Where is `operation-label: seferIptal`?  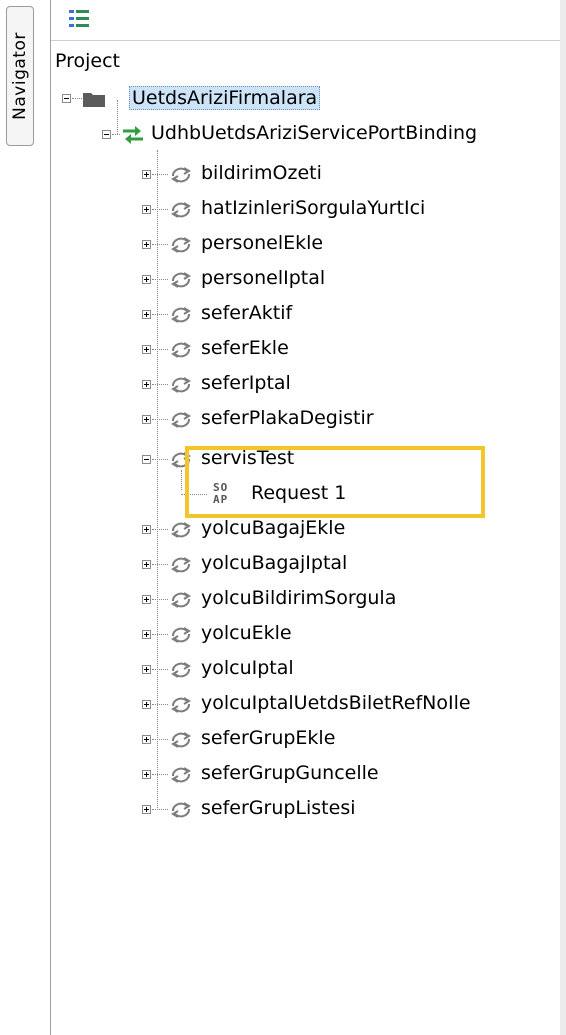
operation-label: seferIptal is located at coordinates (246, 383).